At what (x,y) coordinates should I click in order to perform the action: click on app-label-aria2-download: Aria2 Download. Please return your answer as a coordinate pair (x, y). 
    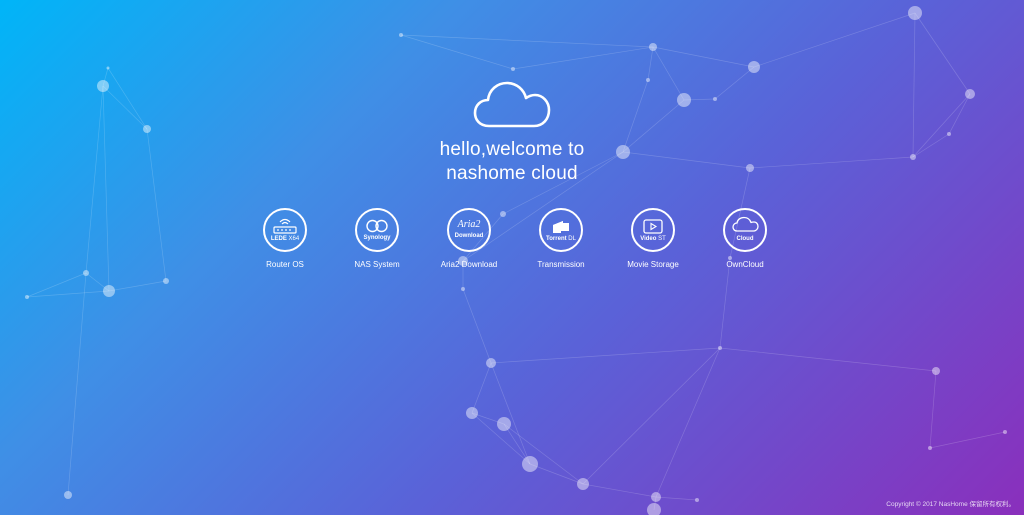
    Looking at the image, I should click on (469, 264).